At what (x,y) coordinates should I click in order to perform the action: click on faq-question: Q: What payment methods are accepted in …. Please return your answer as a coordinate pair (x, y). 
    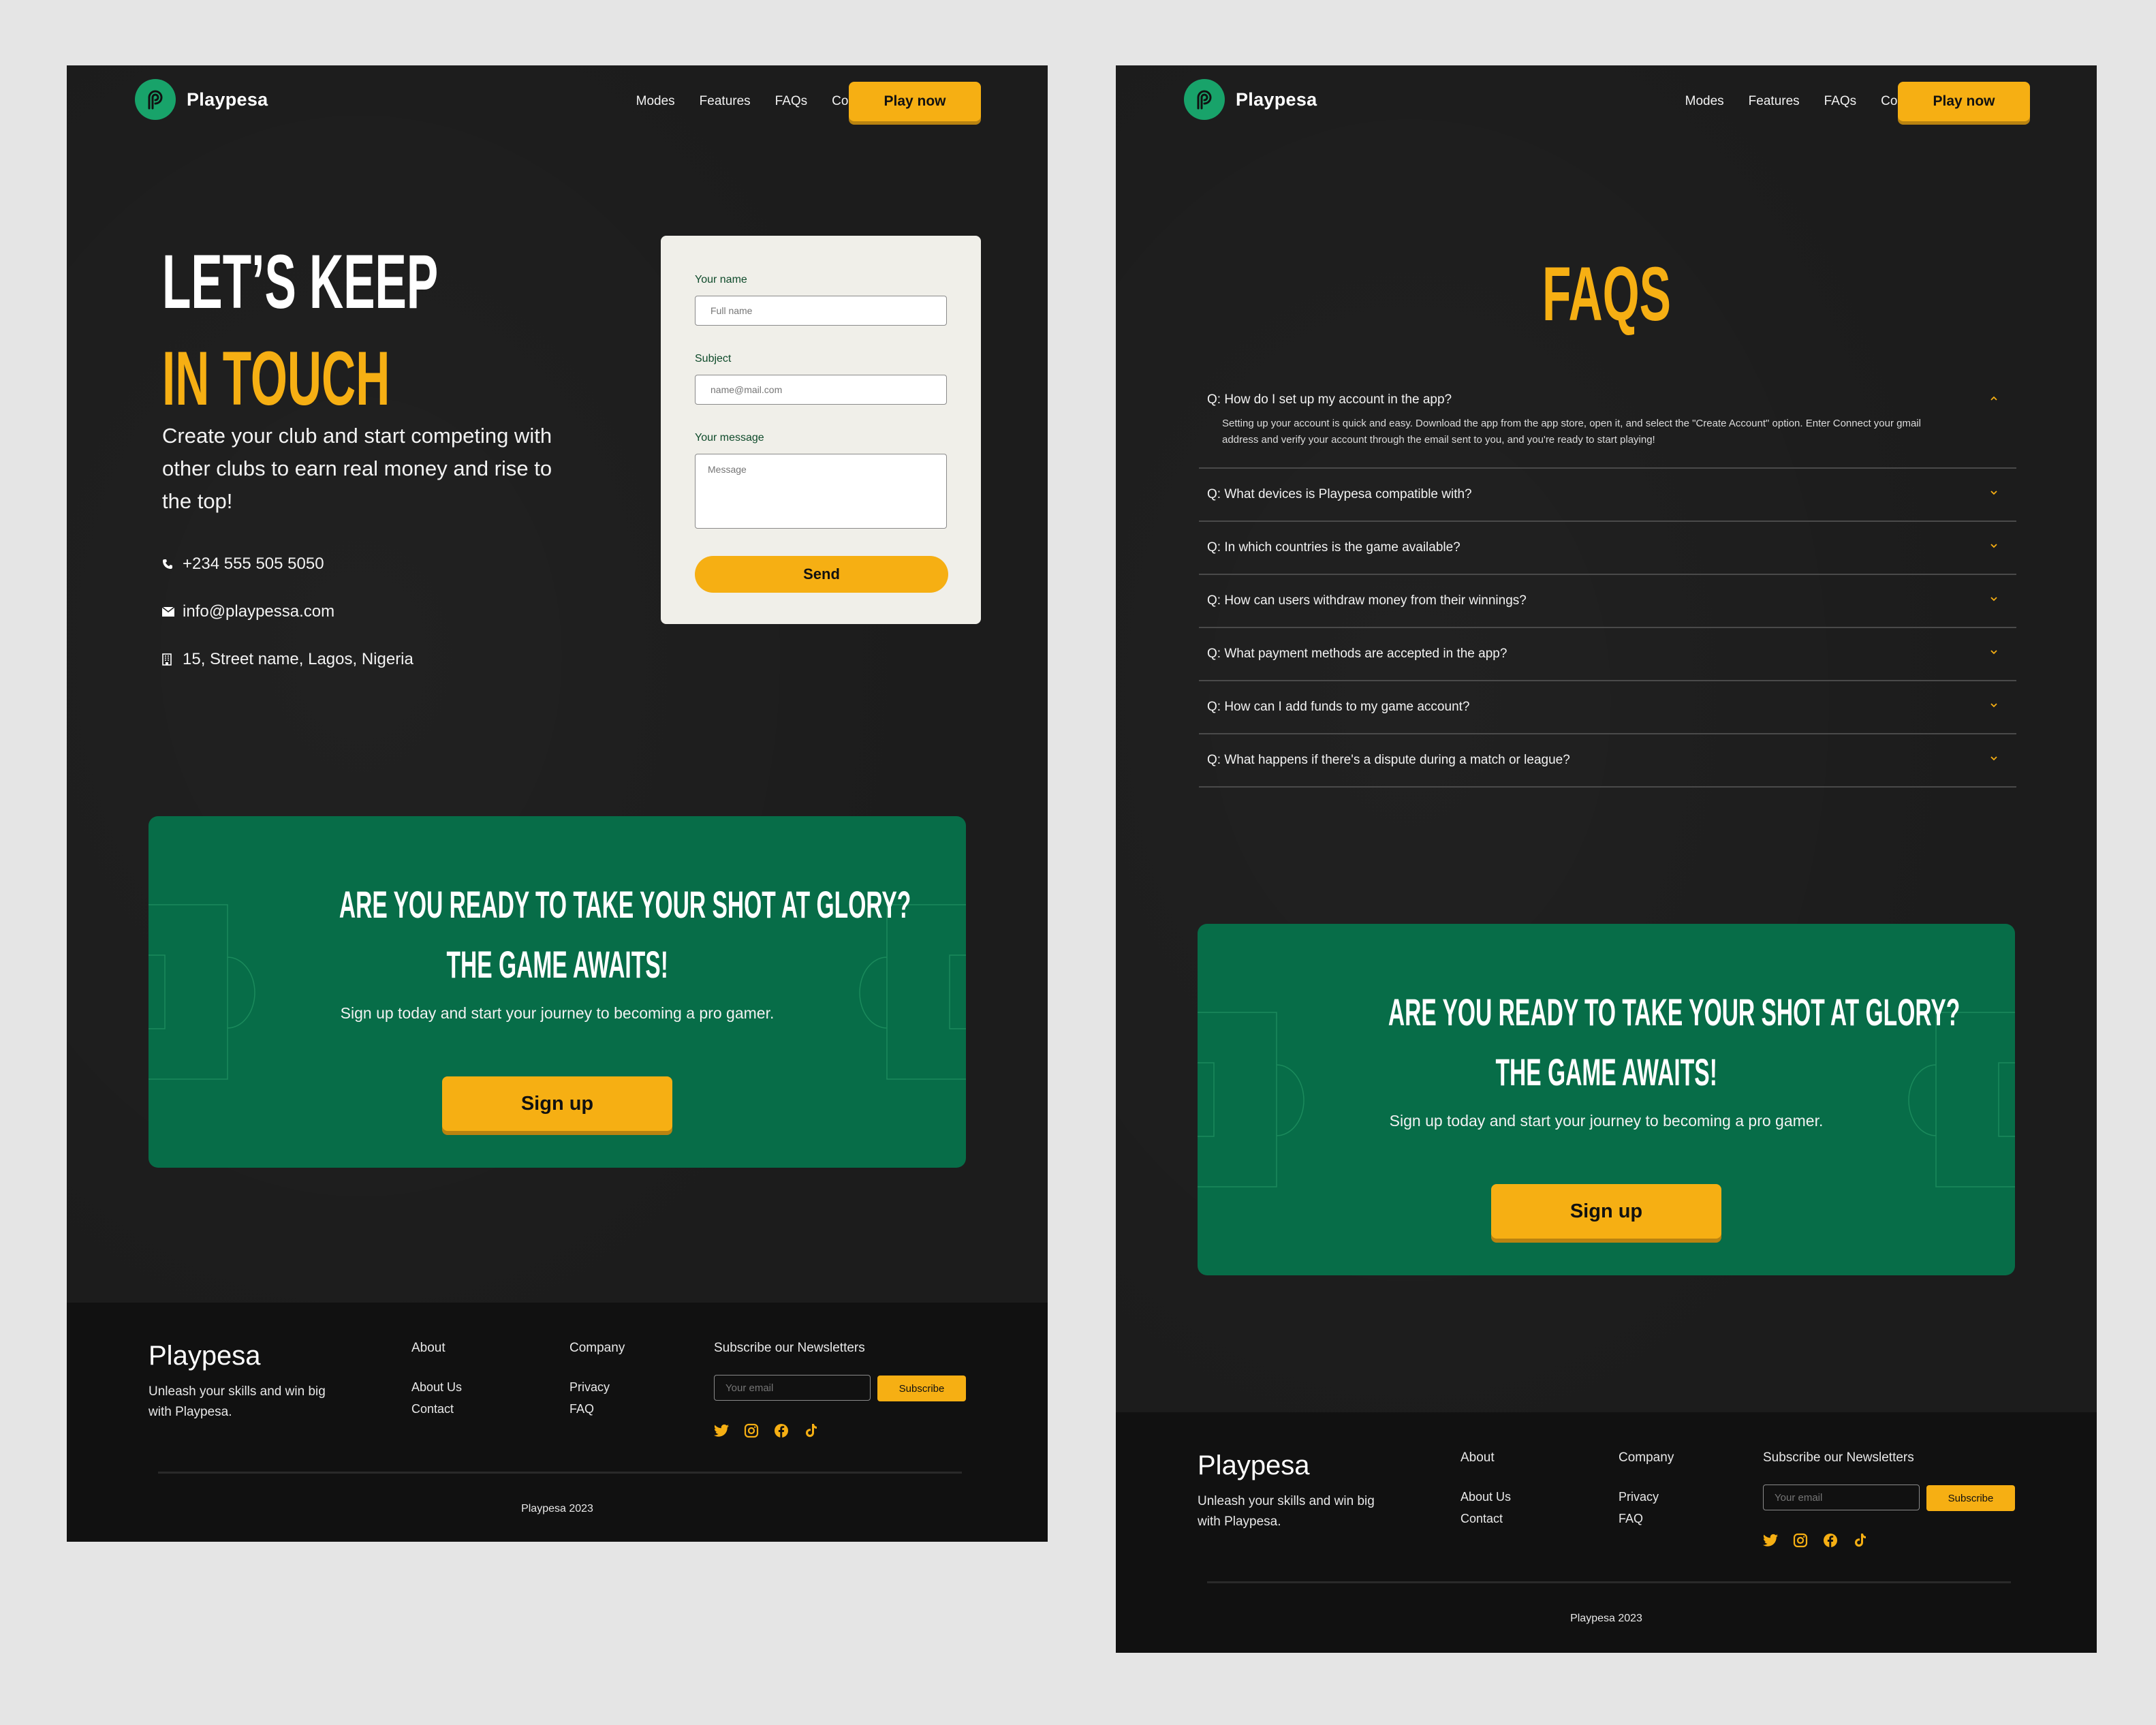
    Looking at the image, I should click on (1607, 654).